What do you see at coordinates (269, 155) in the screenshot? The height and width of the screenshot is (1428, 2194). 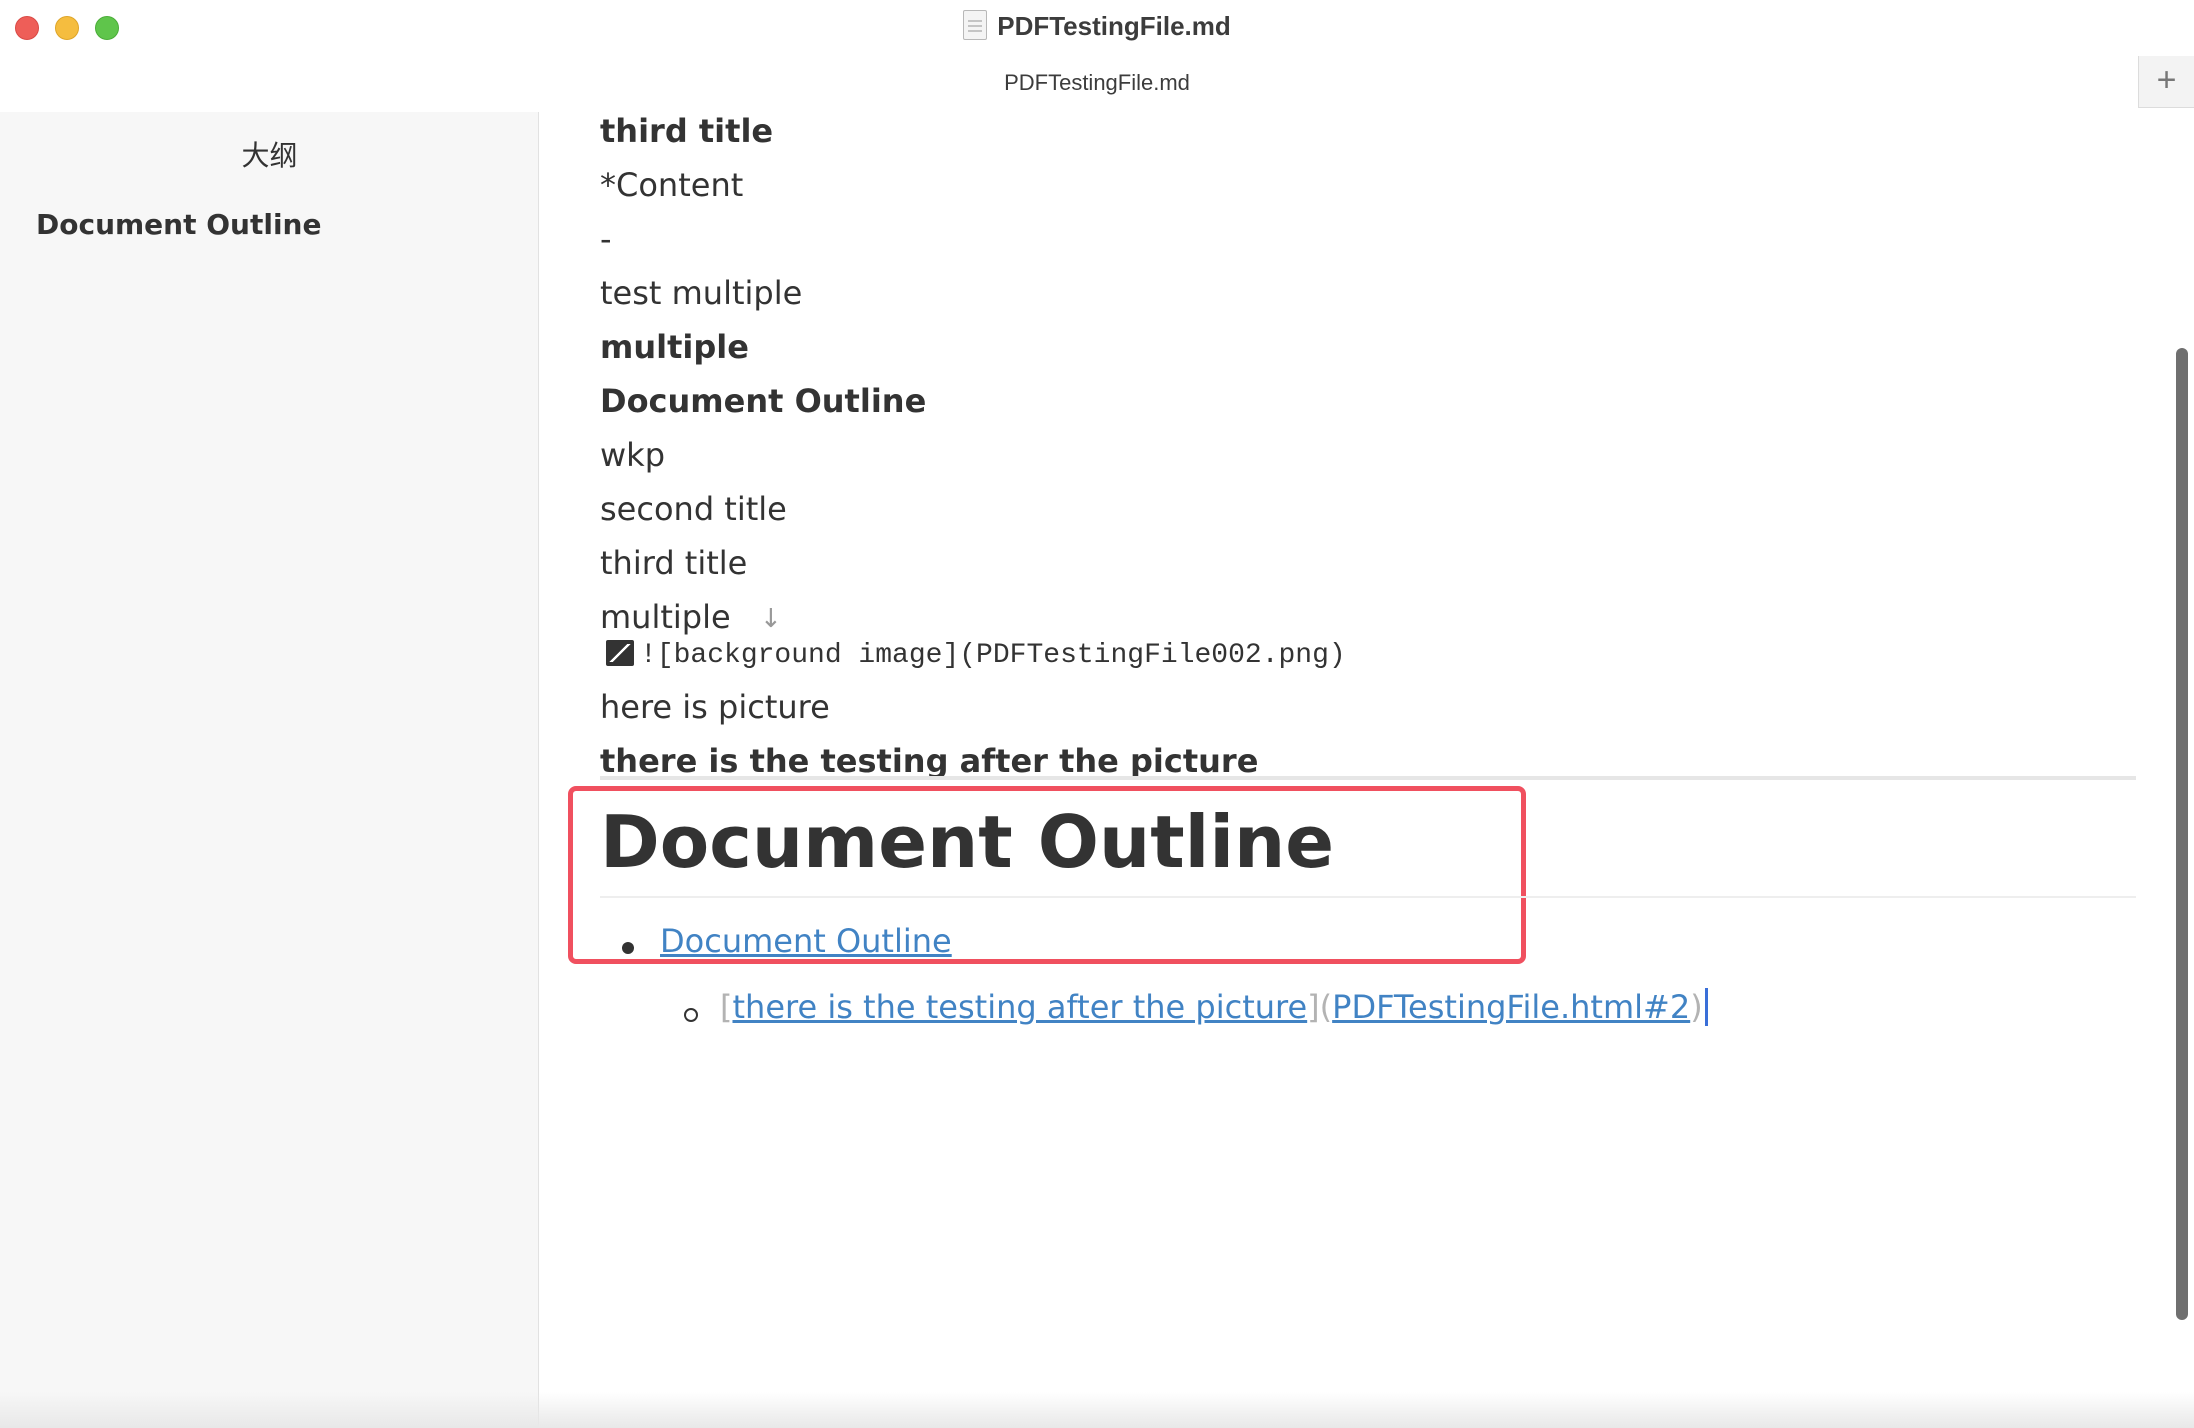 I see `sidebar-title: 大纲` at bounding box center [269, 155].